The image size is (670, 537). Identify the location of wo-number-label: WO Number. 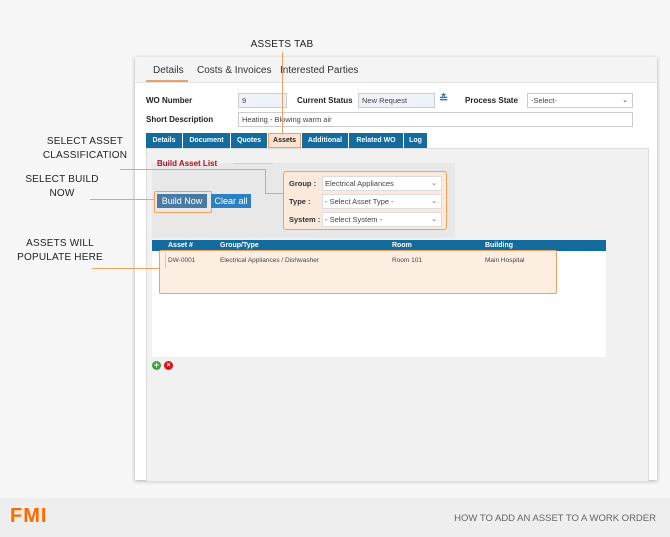
(169, 100).